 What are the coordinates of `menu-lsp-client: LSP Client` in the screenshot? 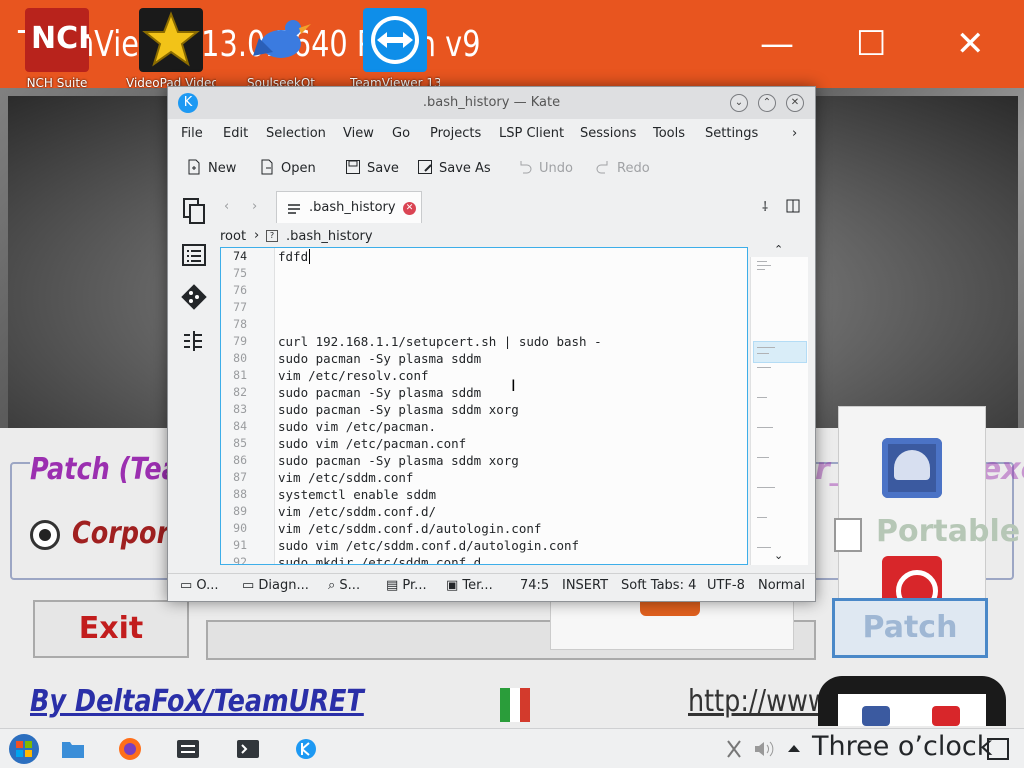 It's located at (531, 133).